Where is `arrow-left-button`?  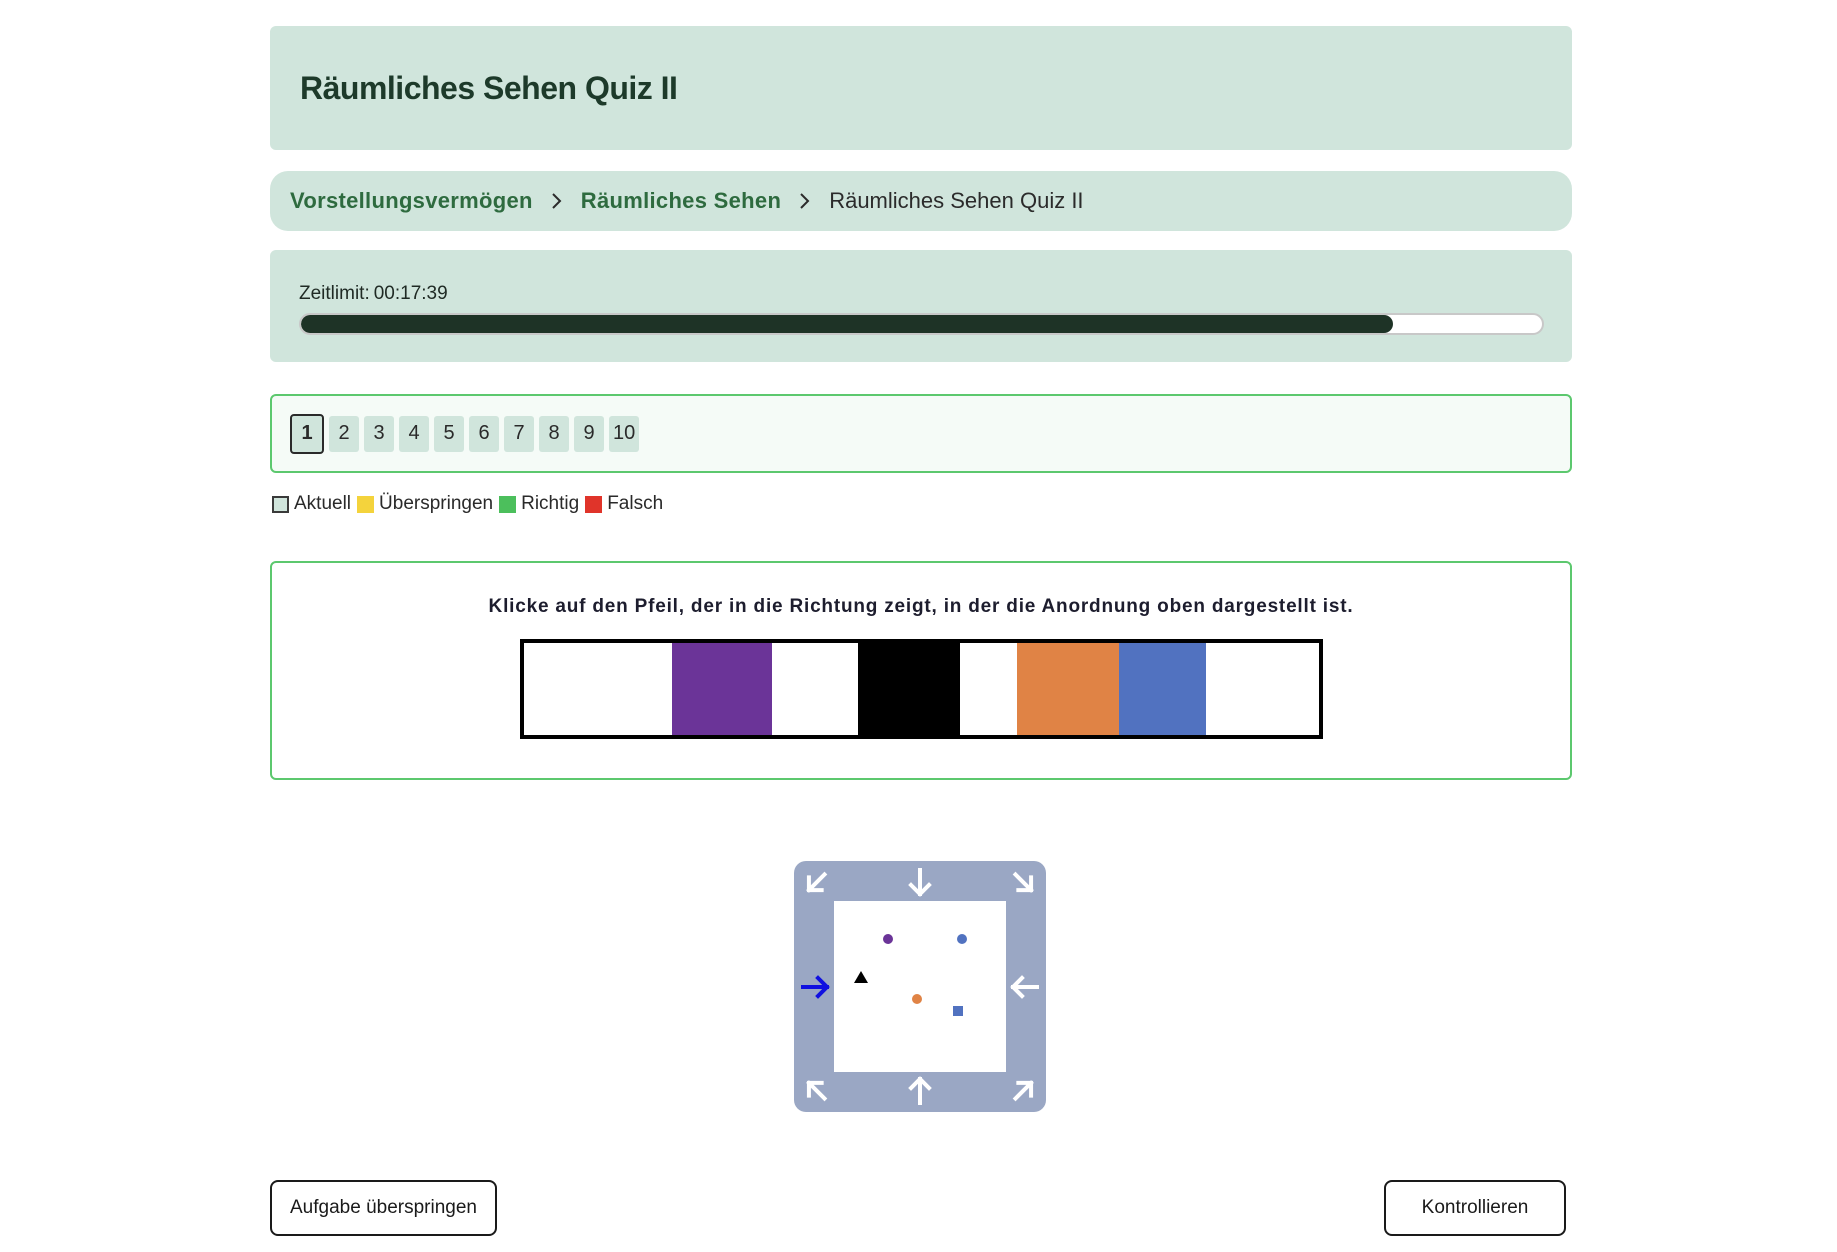 arrow-left-button is located at coordinates (1024, 987).